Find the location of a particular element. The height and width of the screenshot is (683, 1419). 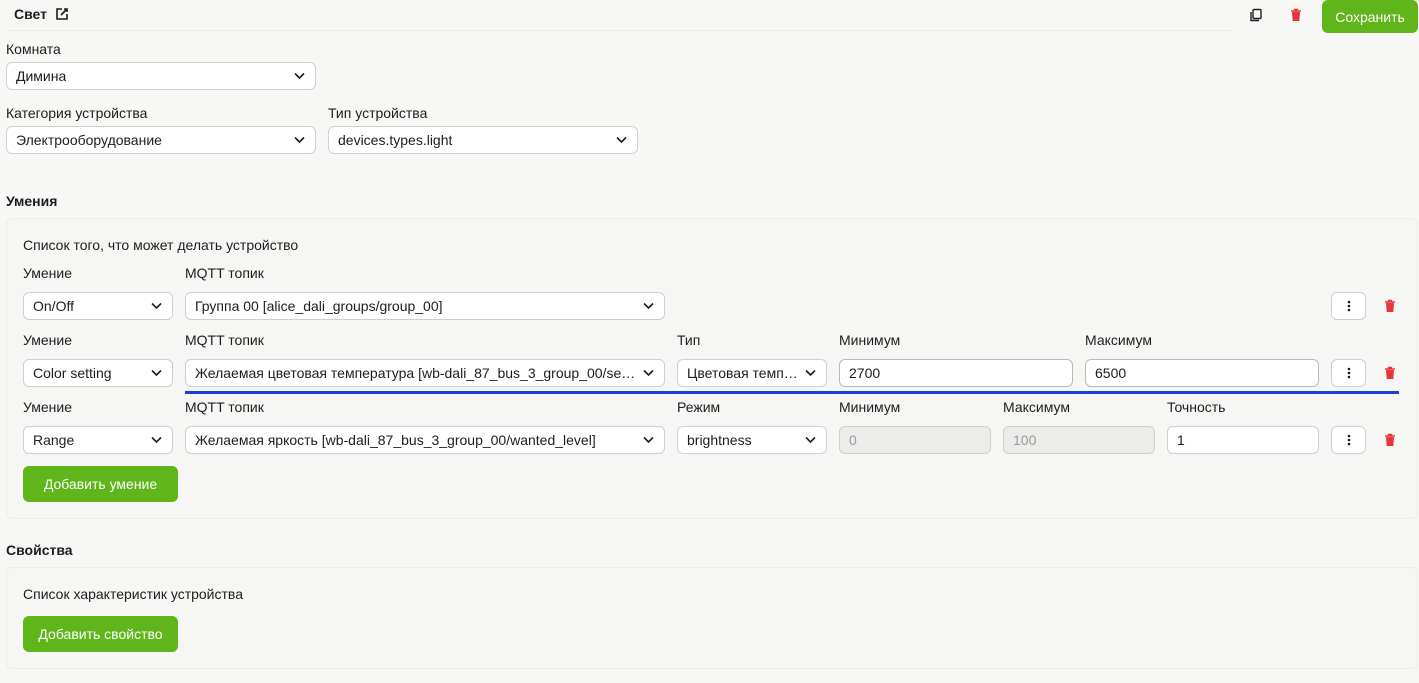

room-select: Димина is located at coordinates (161, 76).